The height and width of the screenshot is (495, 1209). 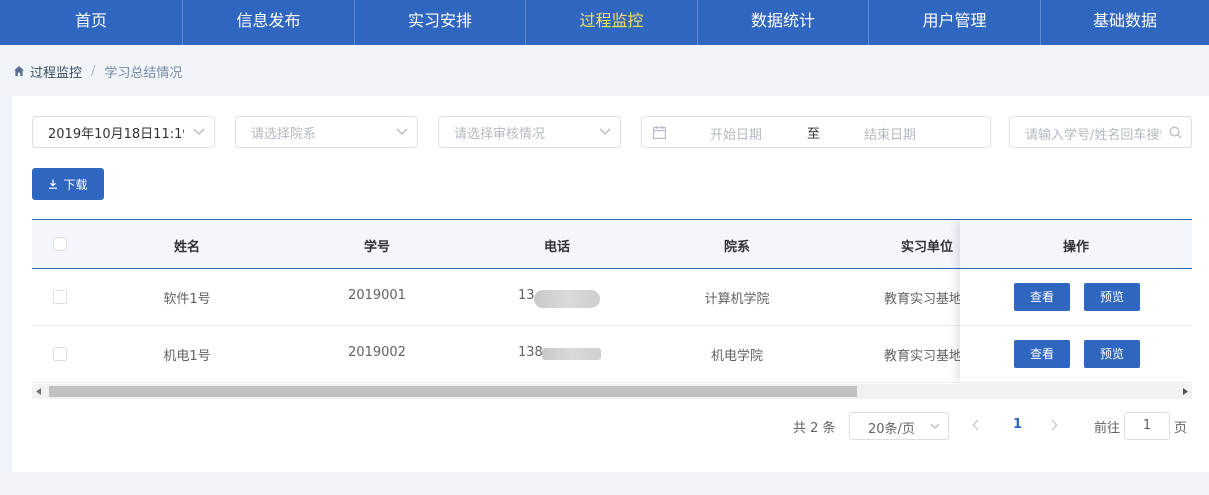 What do you see at coordinates (659, 132) in the screenshot?
I see `calendar-icon` at bounding box center [659, 132].